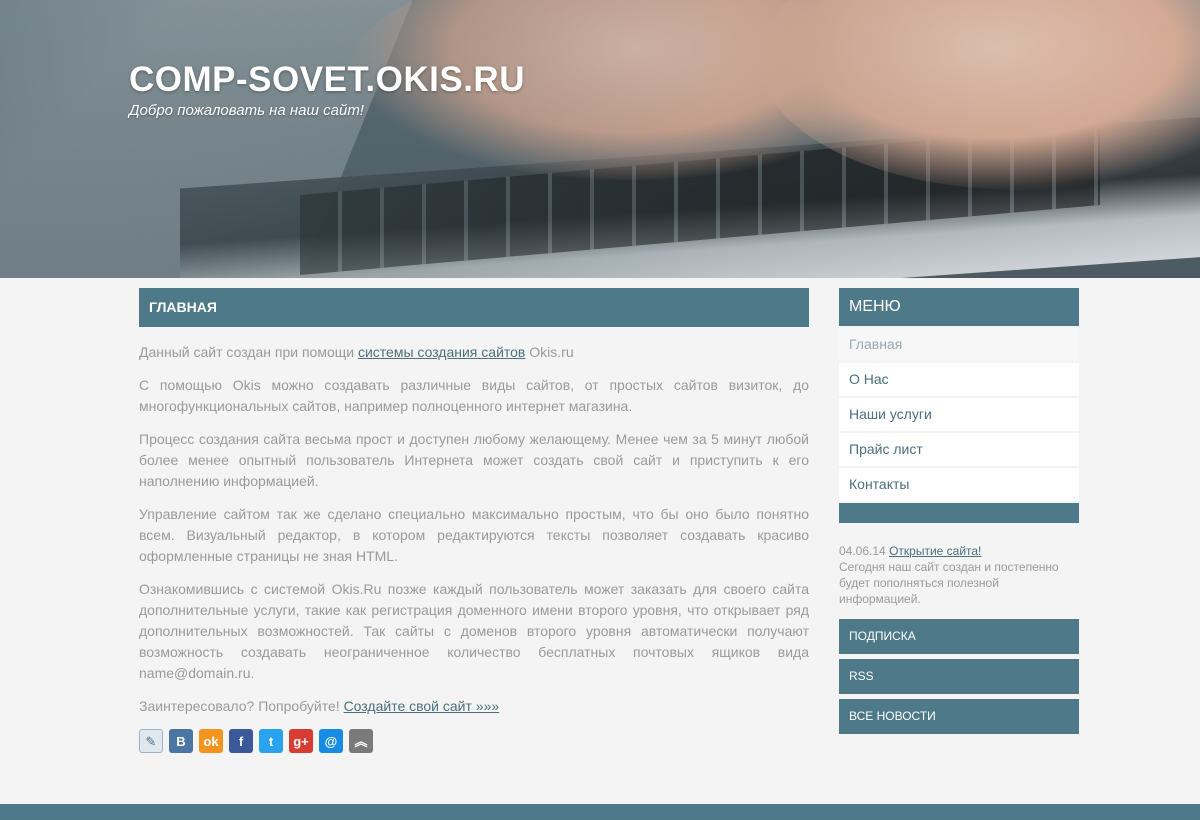  I want to click on create-site-link: Создайте свой сайт »»», so click(422, 706).